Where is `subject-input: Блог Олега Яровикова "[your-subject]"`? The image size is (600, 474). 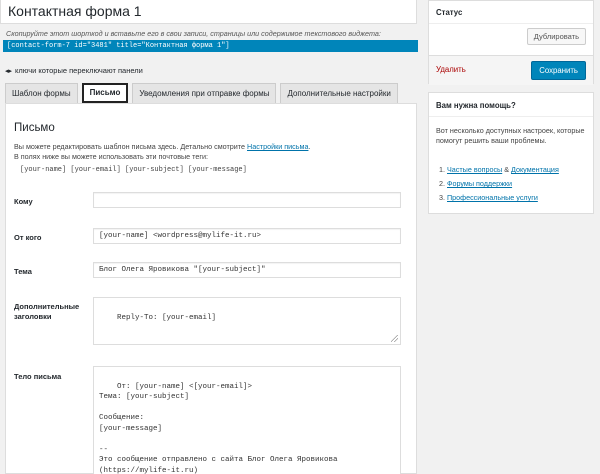
subject-input: Блог Олега Яровикова "[your-subject]" is located at coordinates (247, 270).